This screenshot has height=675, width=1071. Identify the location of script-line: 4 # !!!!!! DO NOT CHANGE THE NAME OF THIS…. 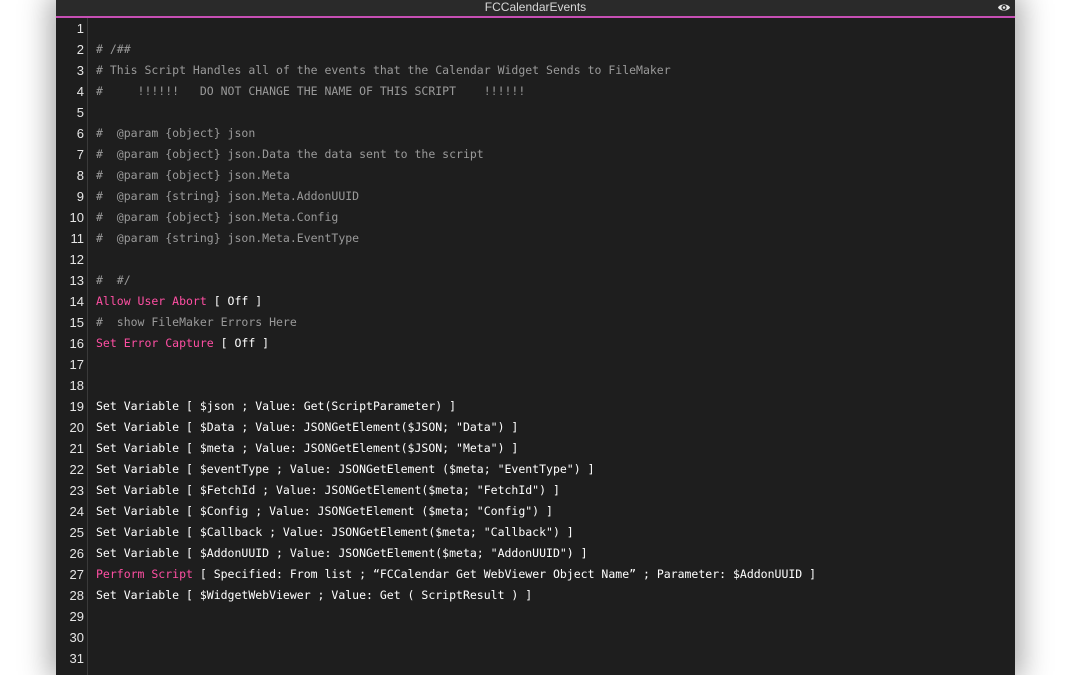
(535, 91).